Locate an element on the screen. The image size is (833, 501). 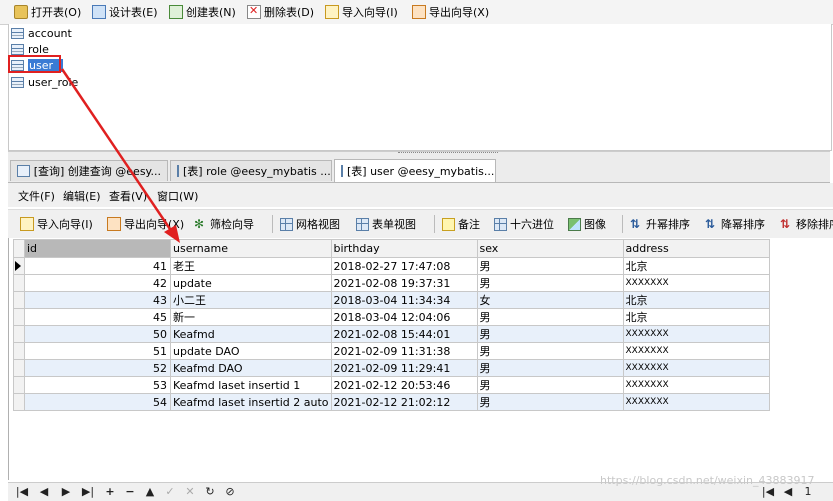
cell-birthday: 2018-03-04 11:34:34 is located at coordinates (404, 300).